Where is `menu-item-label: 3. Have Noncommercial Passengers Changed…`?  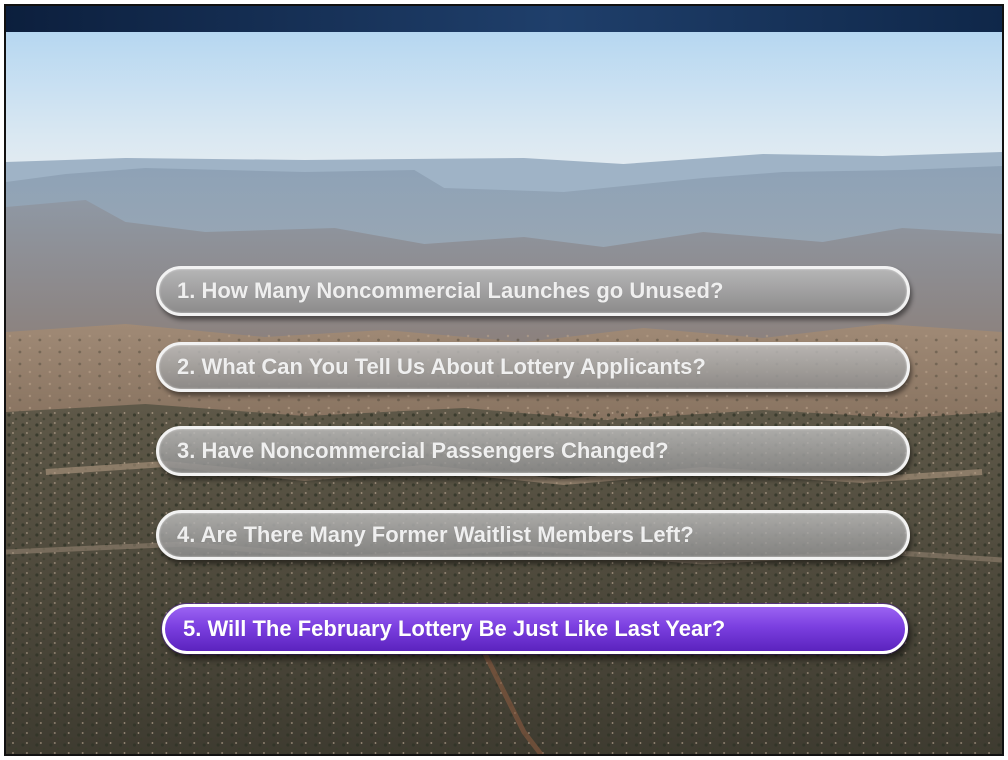
menu-item-label: 3. Have Noncommercial Passengers Changed… is located at coordinates (423, 450).